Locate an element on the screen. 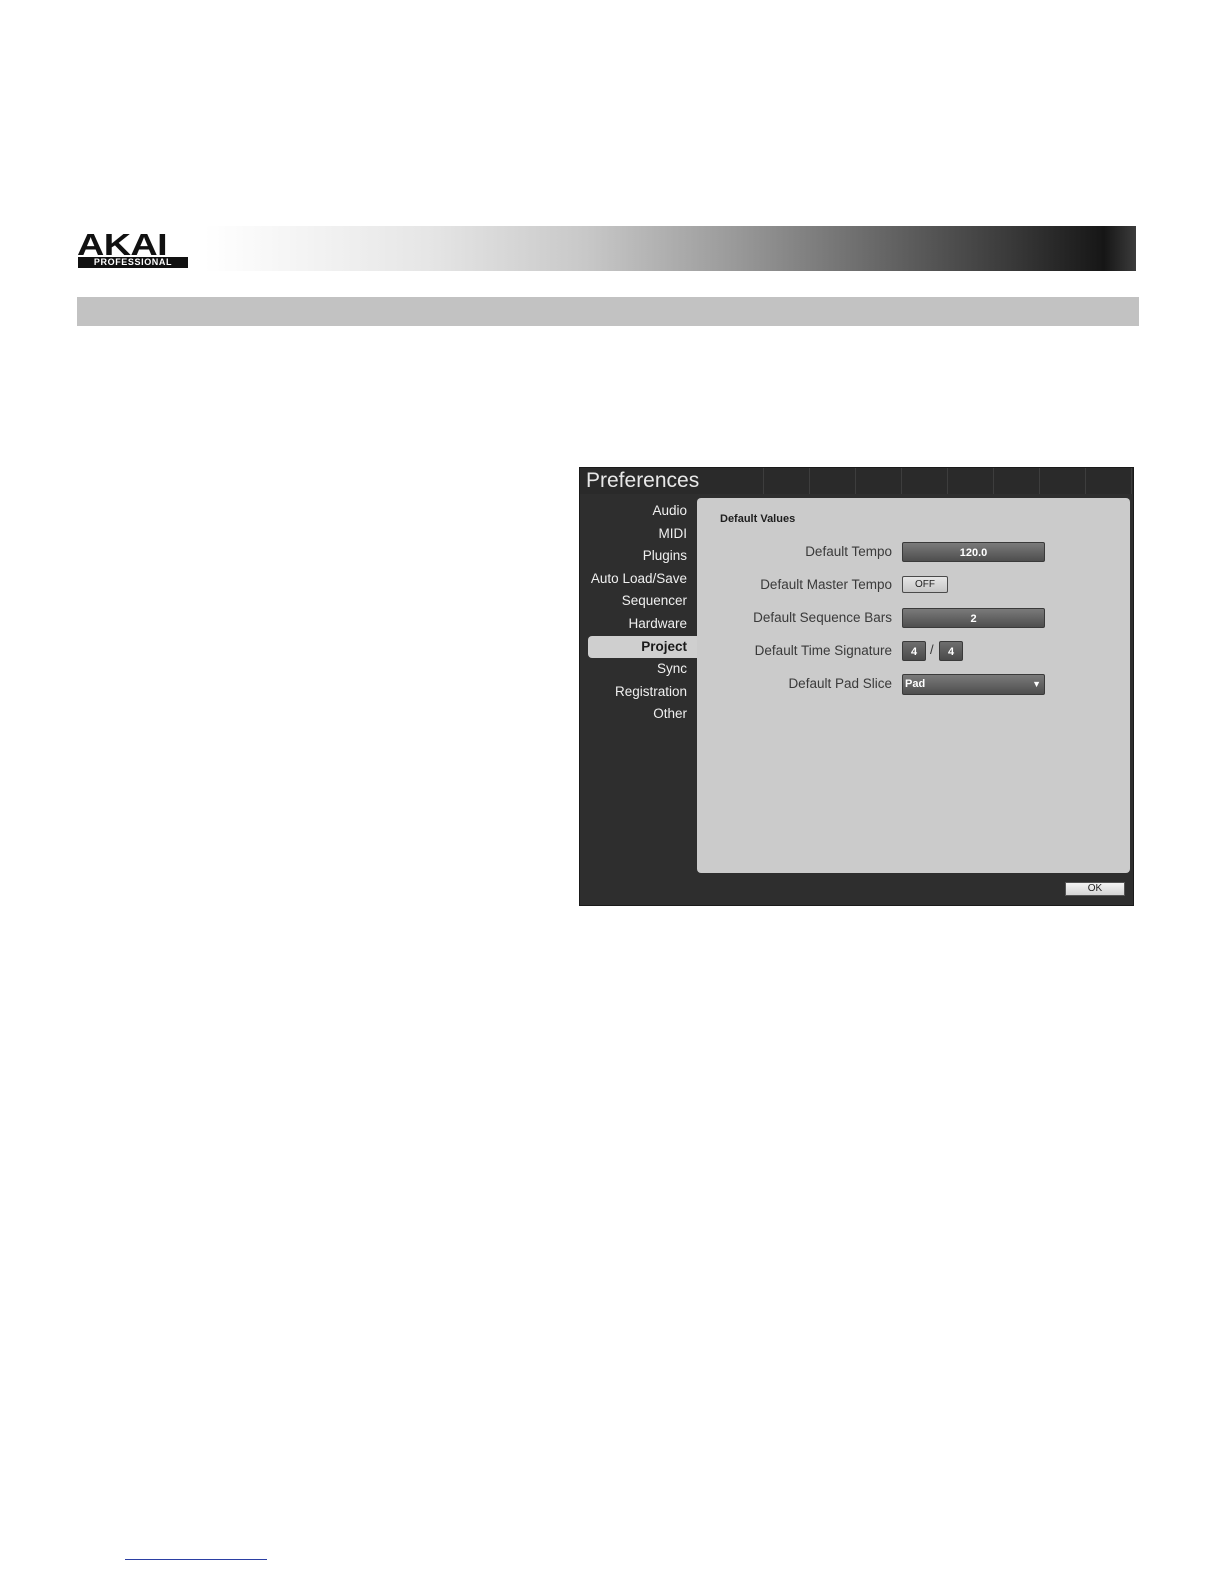  sidebar-item-sequencer: Sequencer is located at coordinates (642, 601).